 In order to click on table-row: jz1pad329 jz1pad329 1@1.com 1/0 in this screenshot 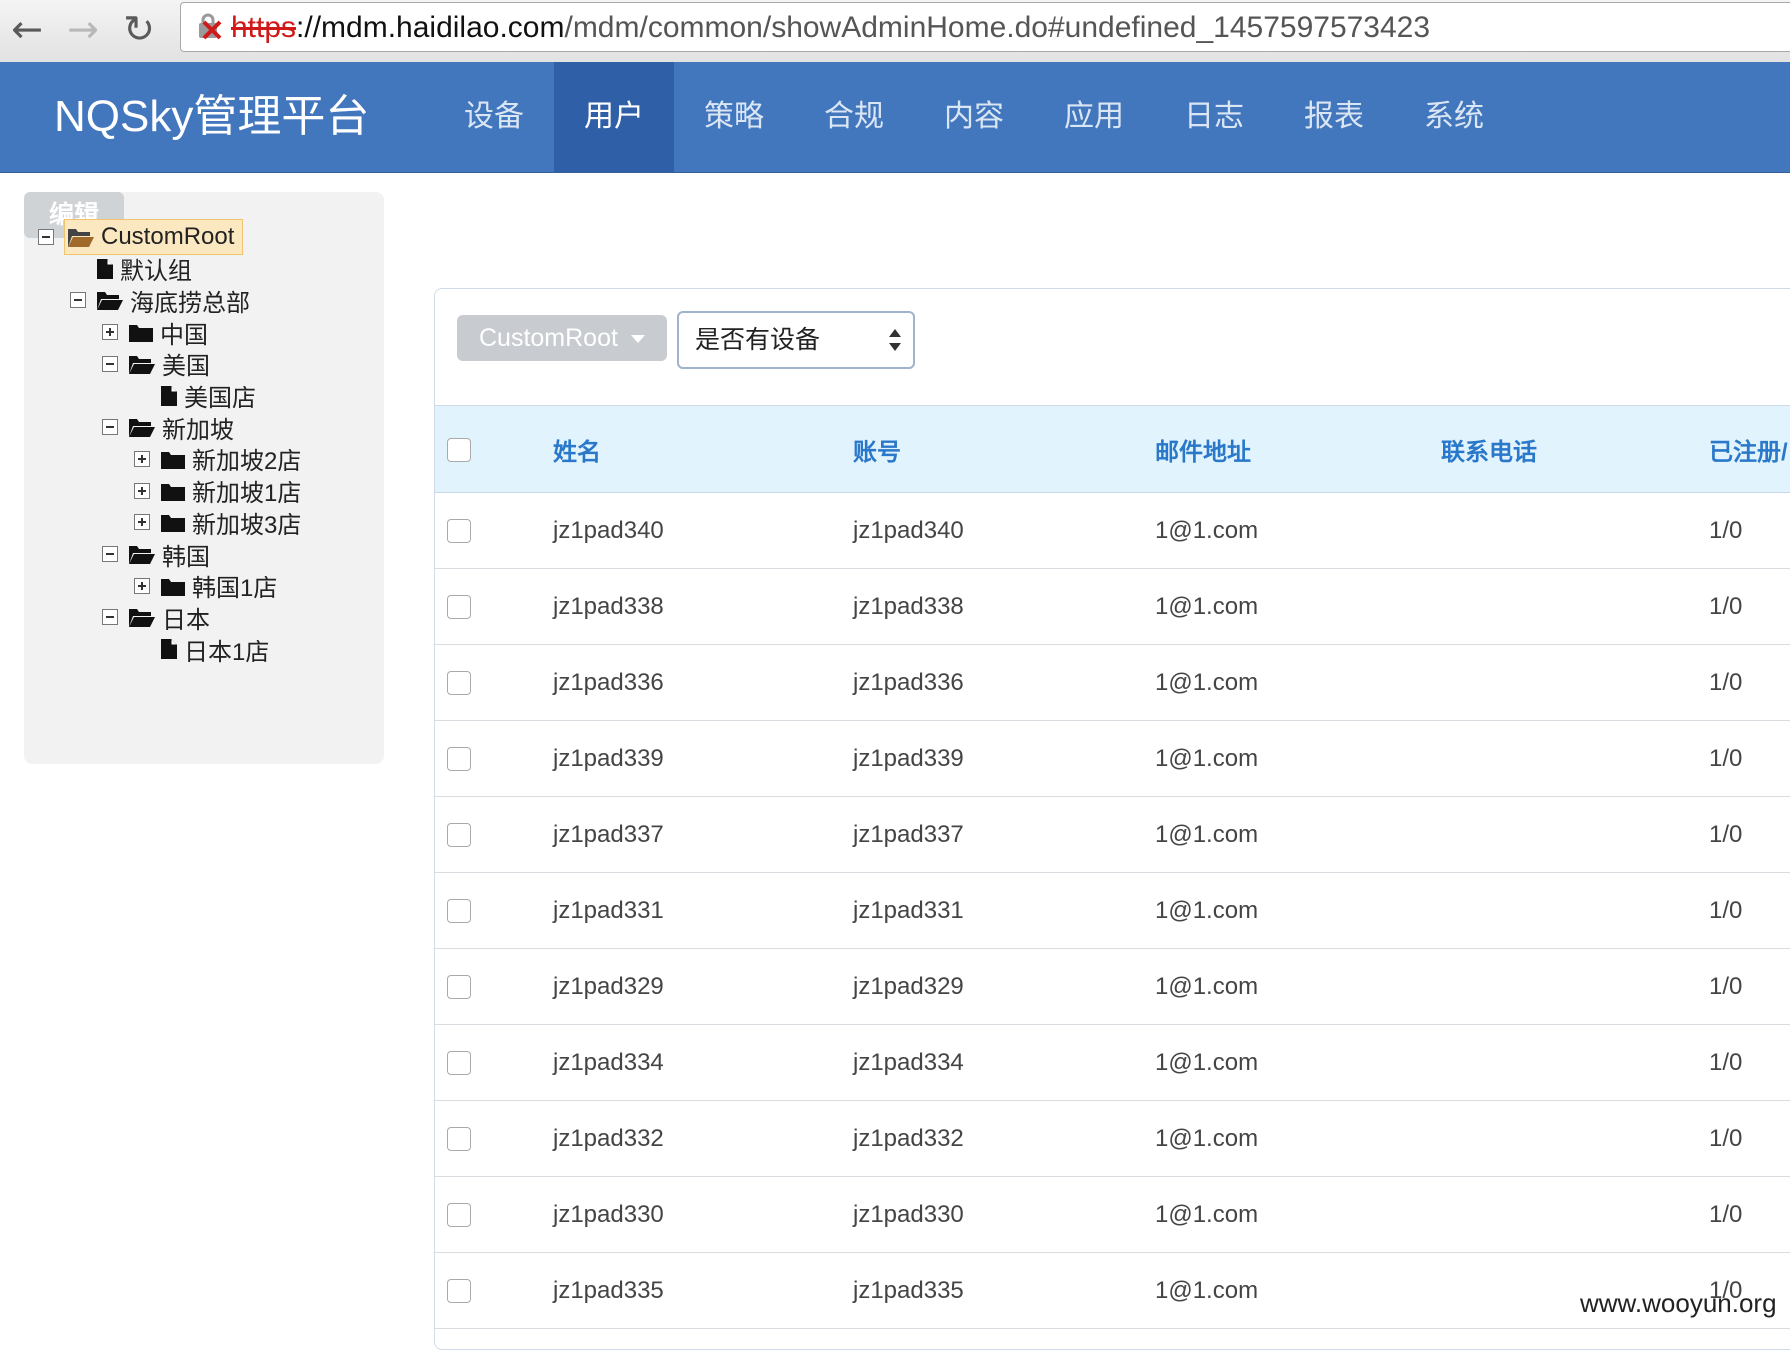, I will do `click(1112, 986)`.